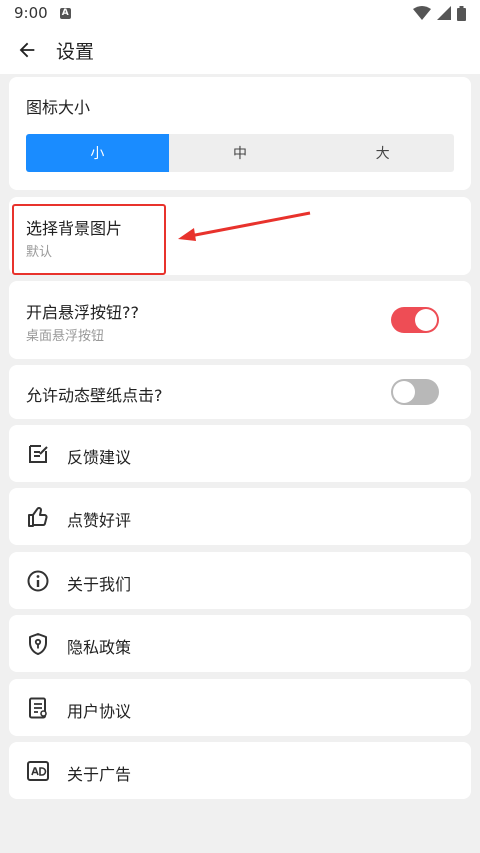 The image size is (480, 853). I want to click on back-button, so click(28, 50).